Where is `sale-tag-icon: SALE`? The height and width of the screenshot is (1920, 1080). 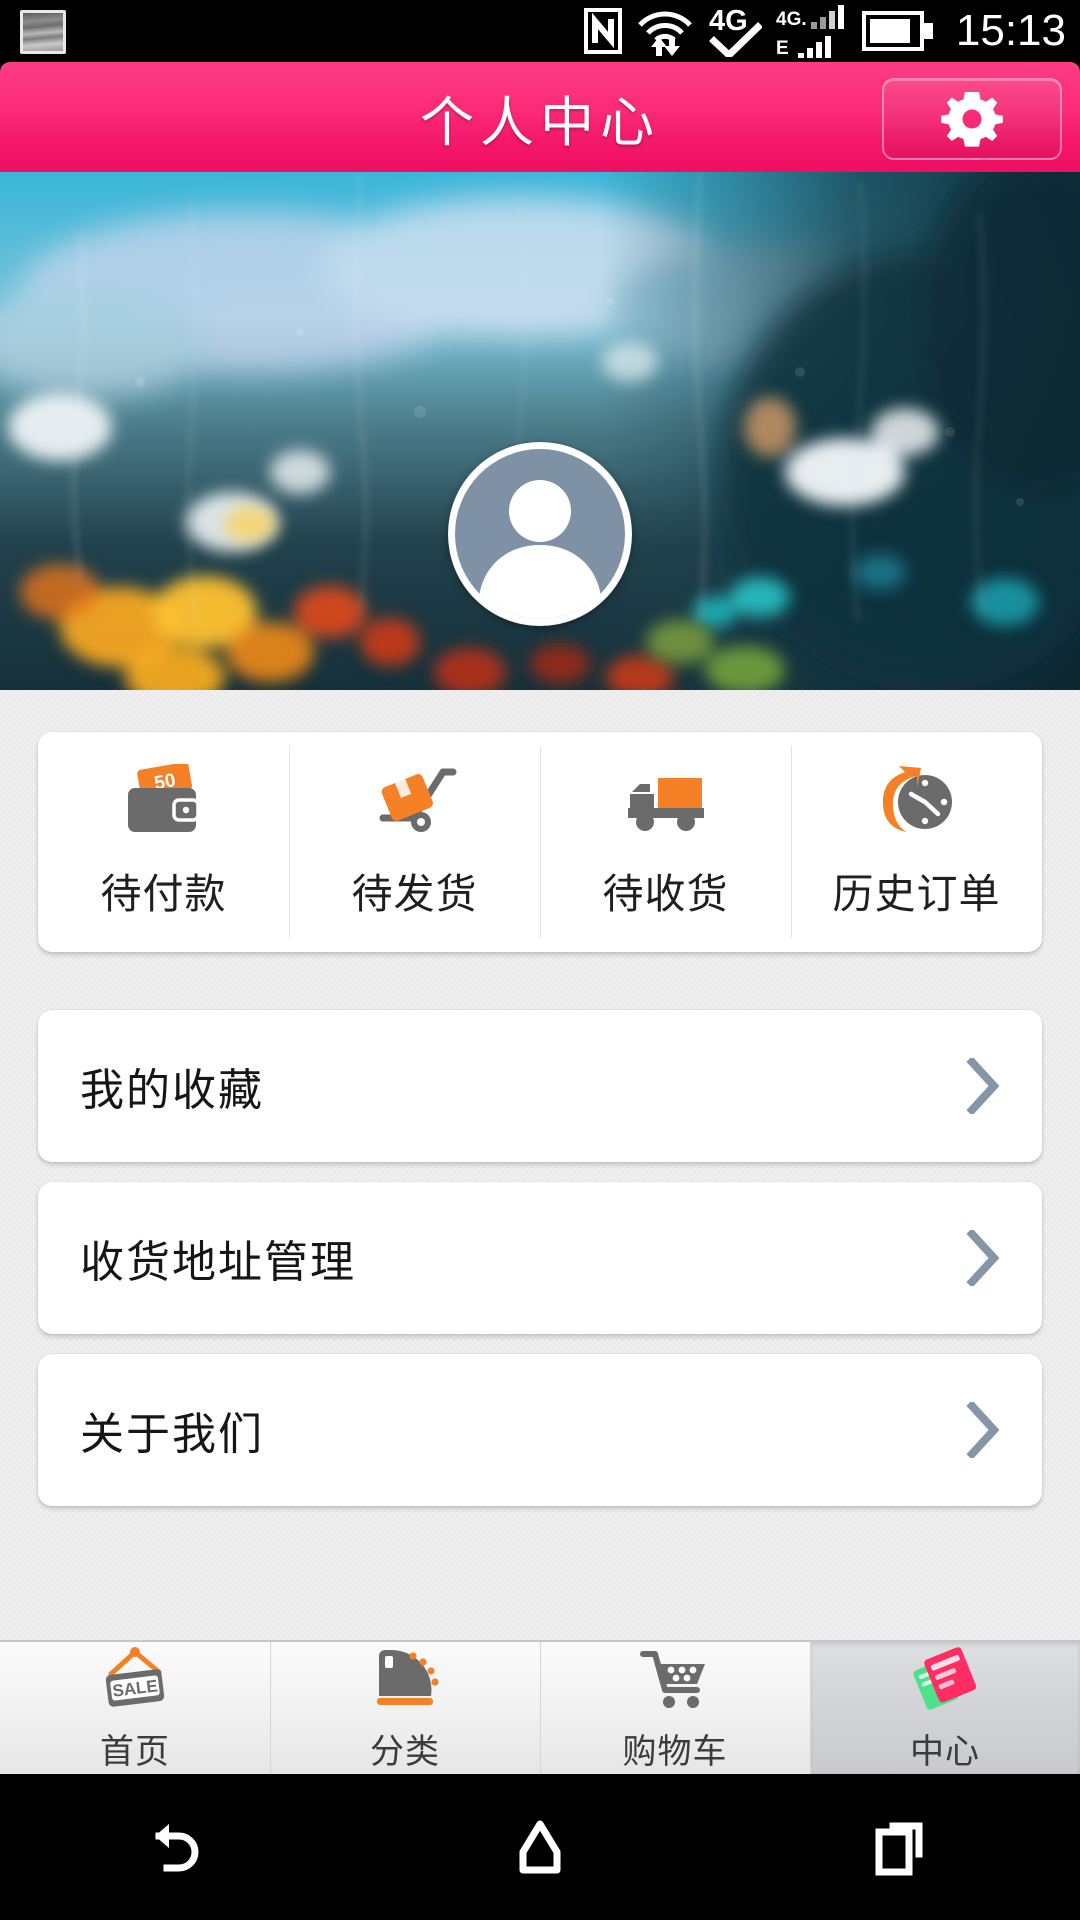 sale-tag-icon: SALE is located at coordinates (135, 1678).